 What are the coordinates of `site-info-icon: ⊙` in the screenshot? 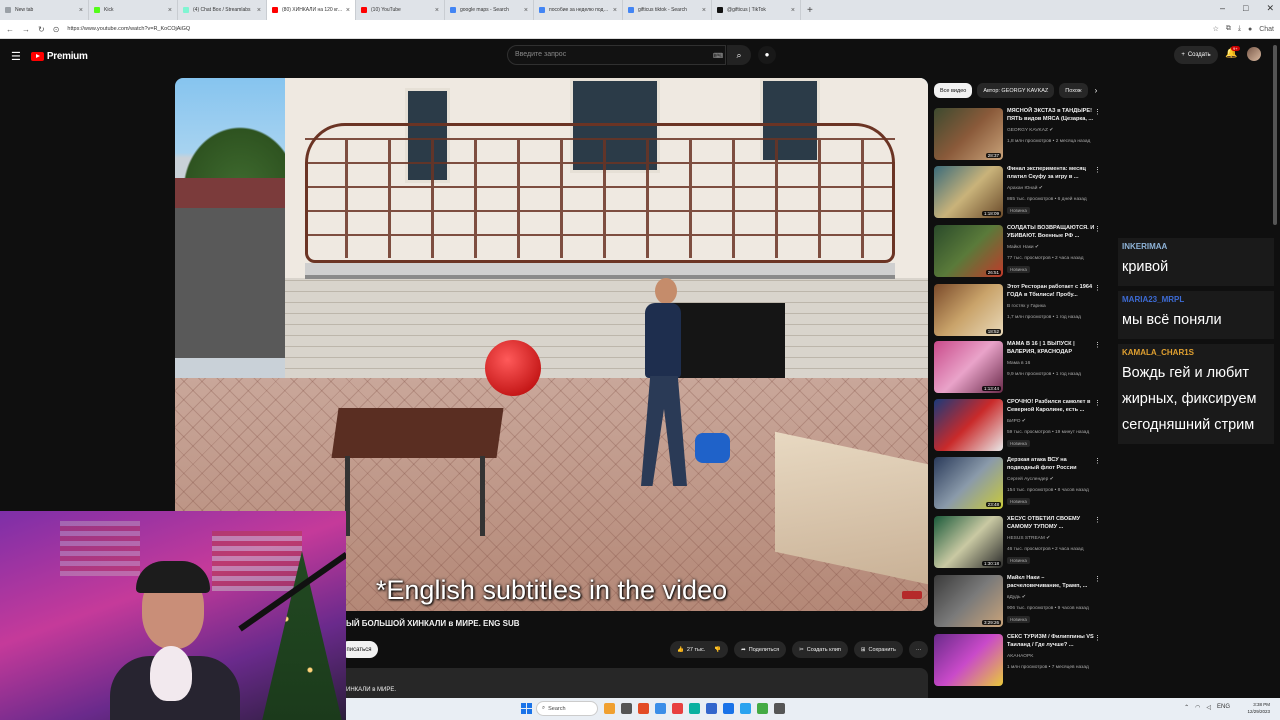 It's located at (56, 29).